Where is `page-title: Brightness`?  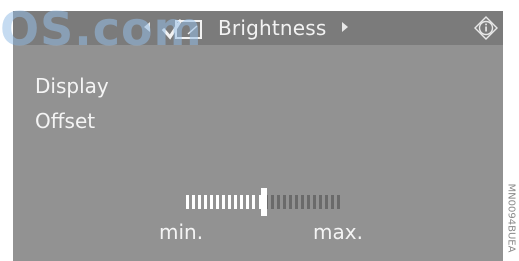 page-title: Brightness is located at coordinates (272, 28).